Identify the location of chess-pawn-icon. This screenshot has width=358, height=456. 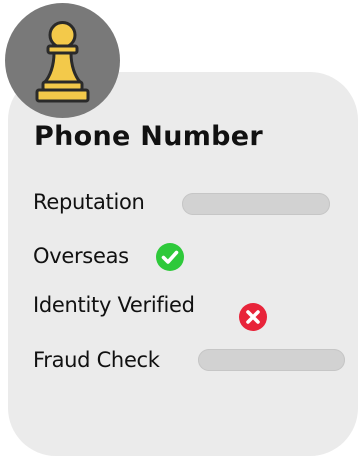
(62, 62).